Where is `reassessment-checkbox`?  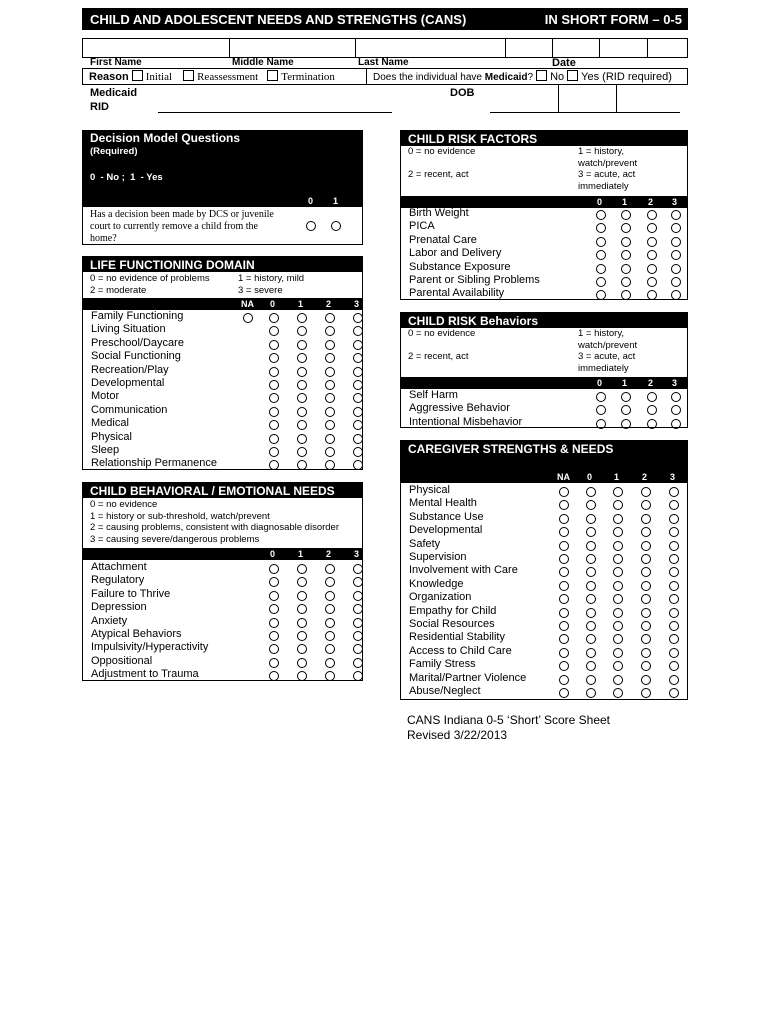 reassessment-checkbox is located at coordinates (189, 75).